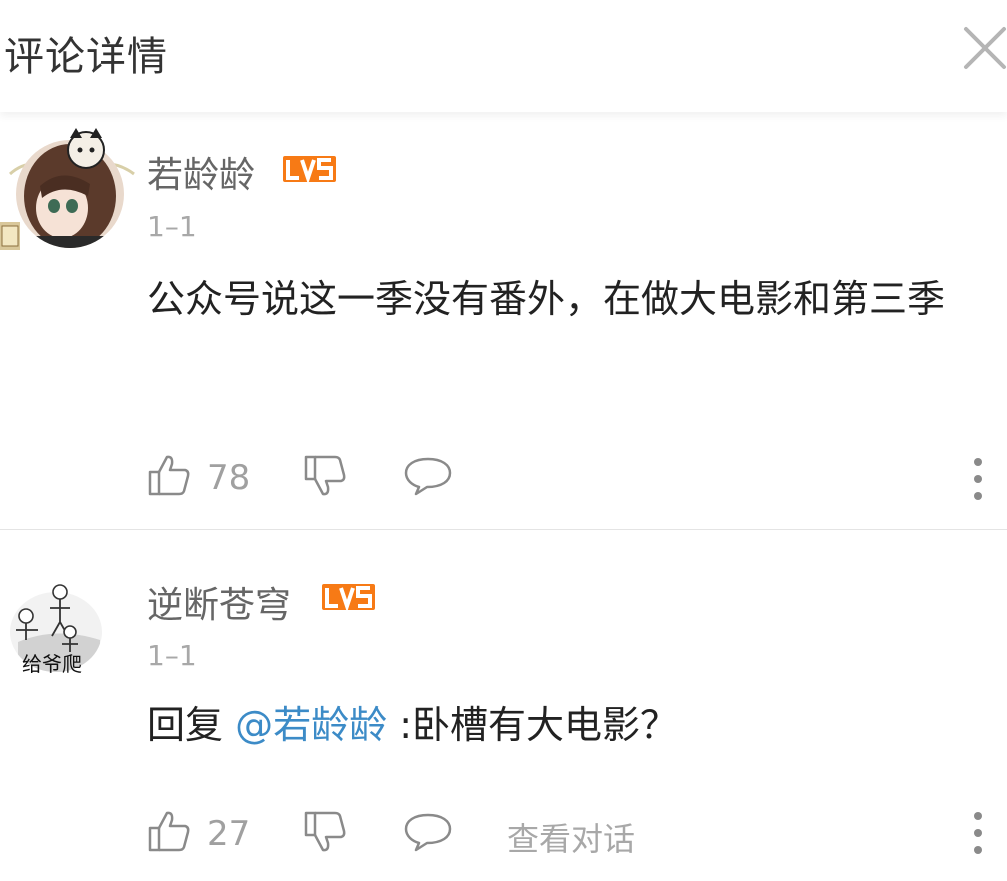 This screenshot has width=1007, height=881. What do you see at coordinates (219, 602) in the screenshot?
I see `username: 逆断苍穹` at bounding box center [219, 602].